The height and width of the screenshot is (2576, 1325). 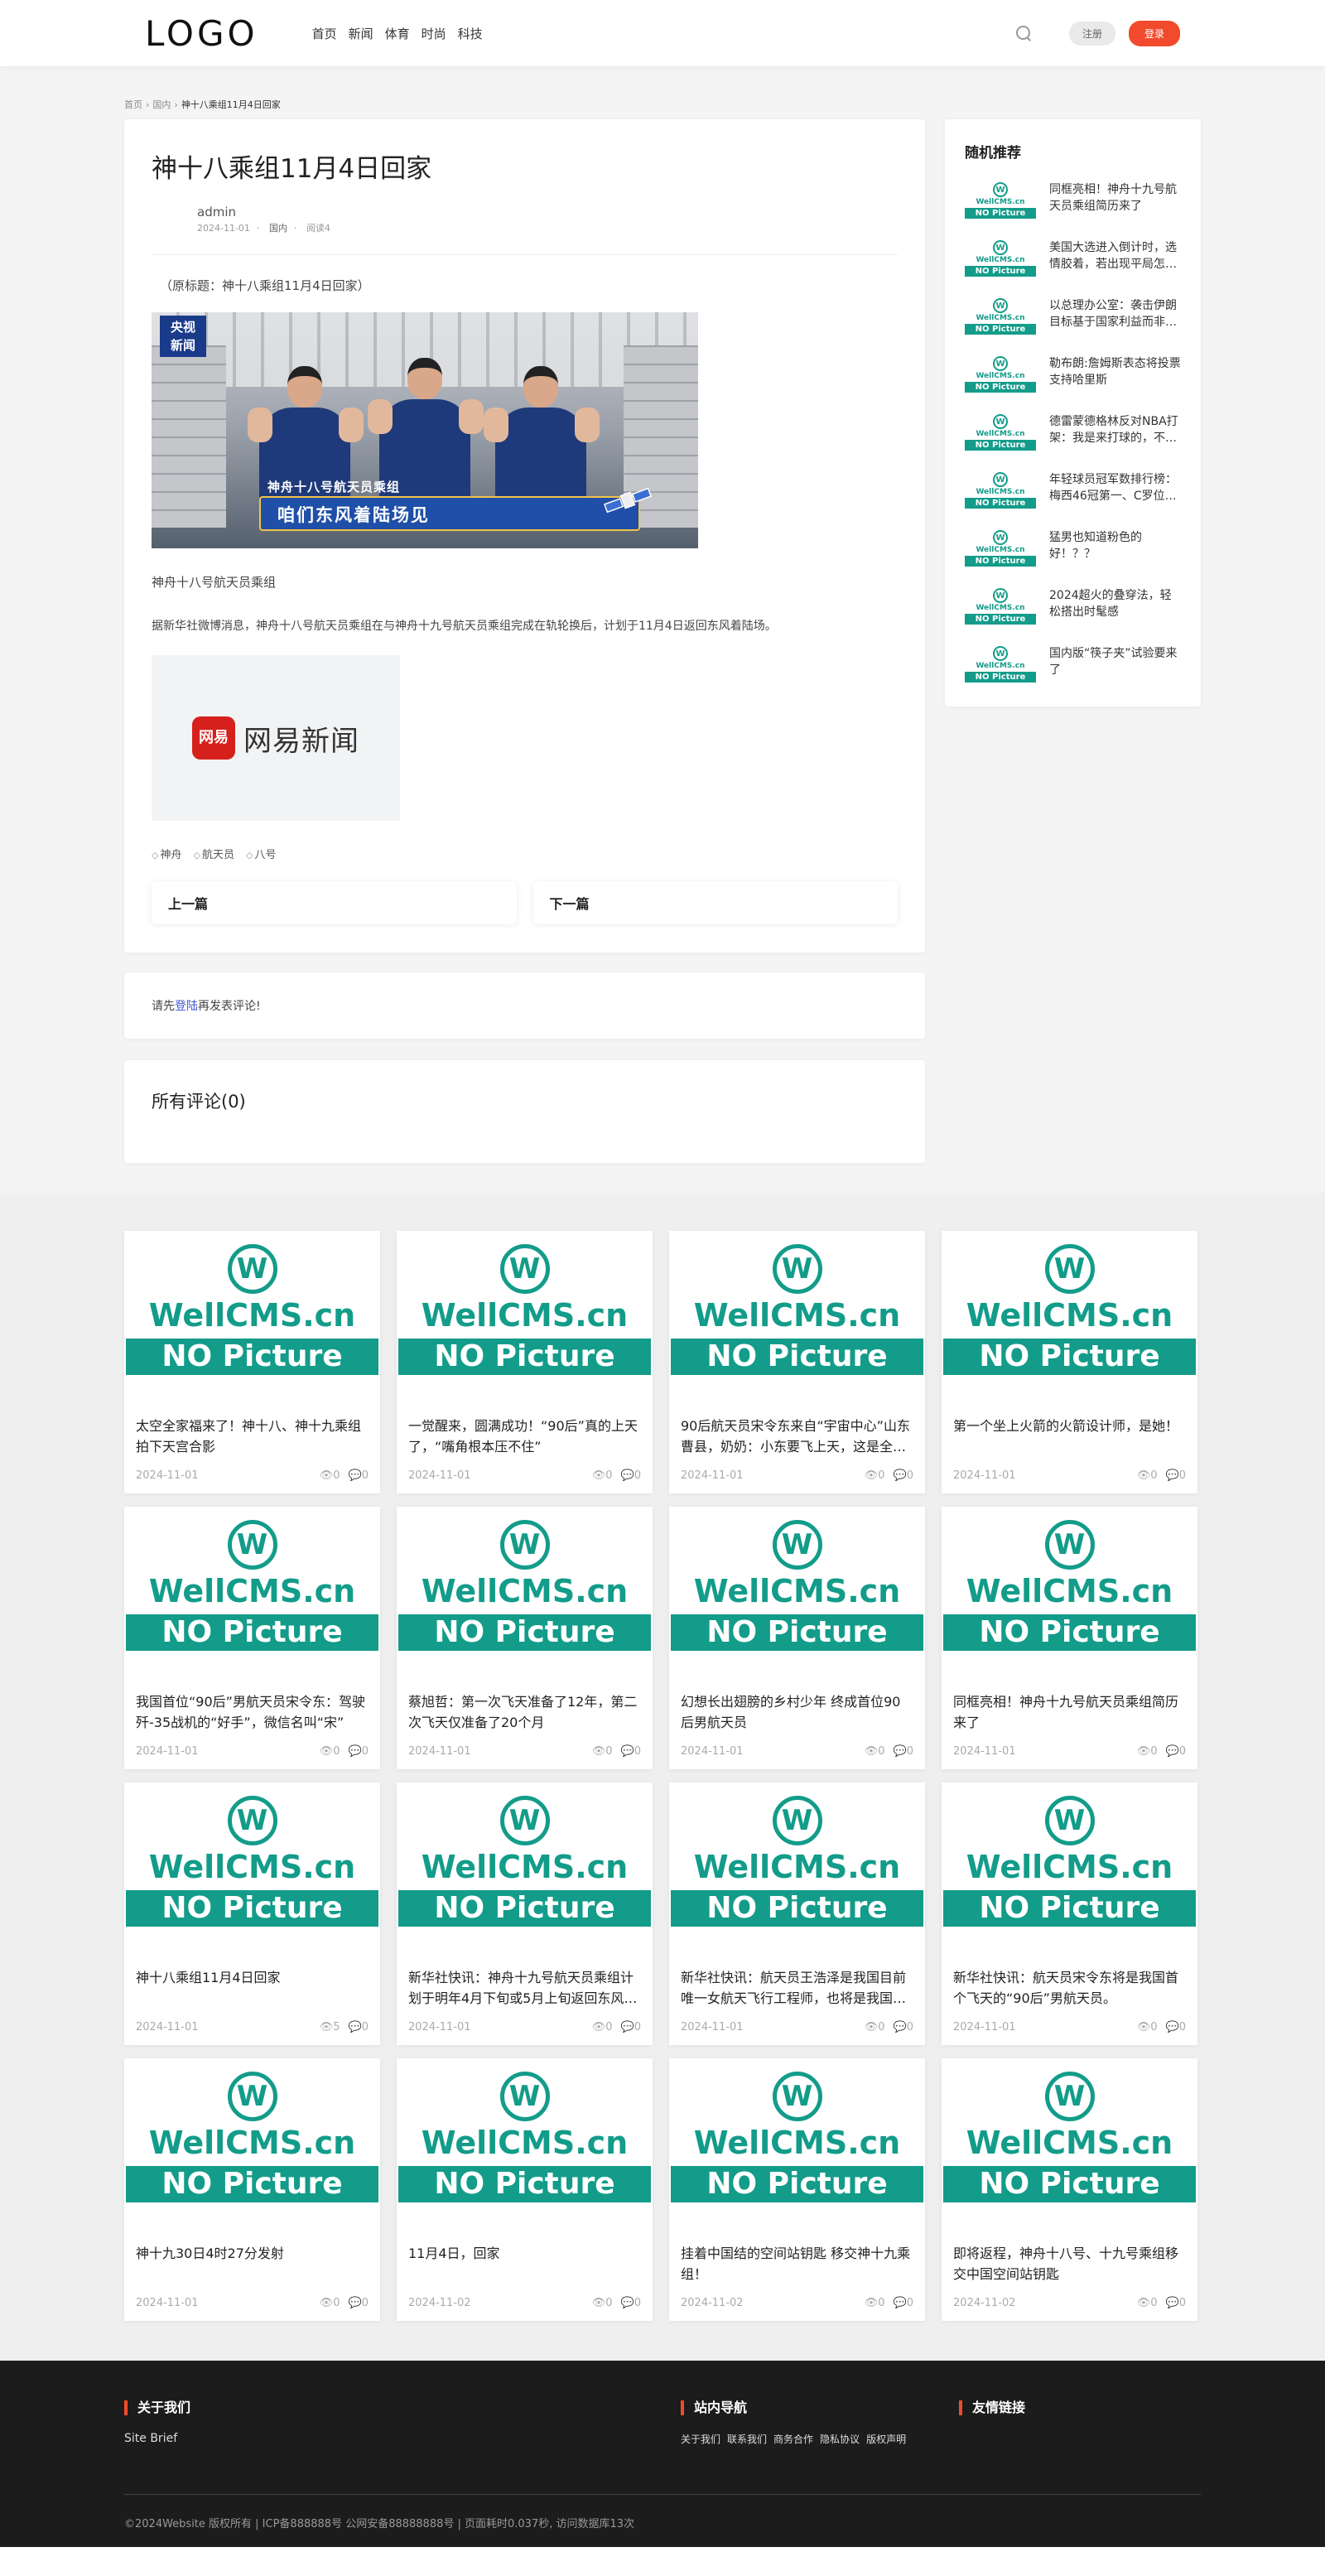 I want to click on next-article-button: 下一篇, so click(x=715, y=903).